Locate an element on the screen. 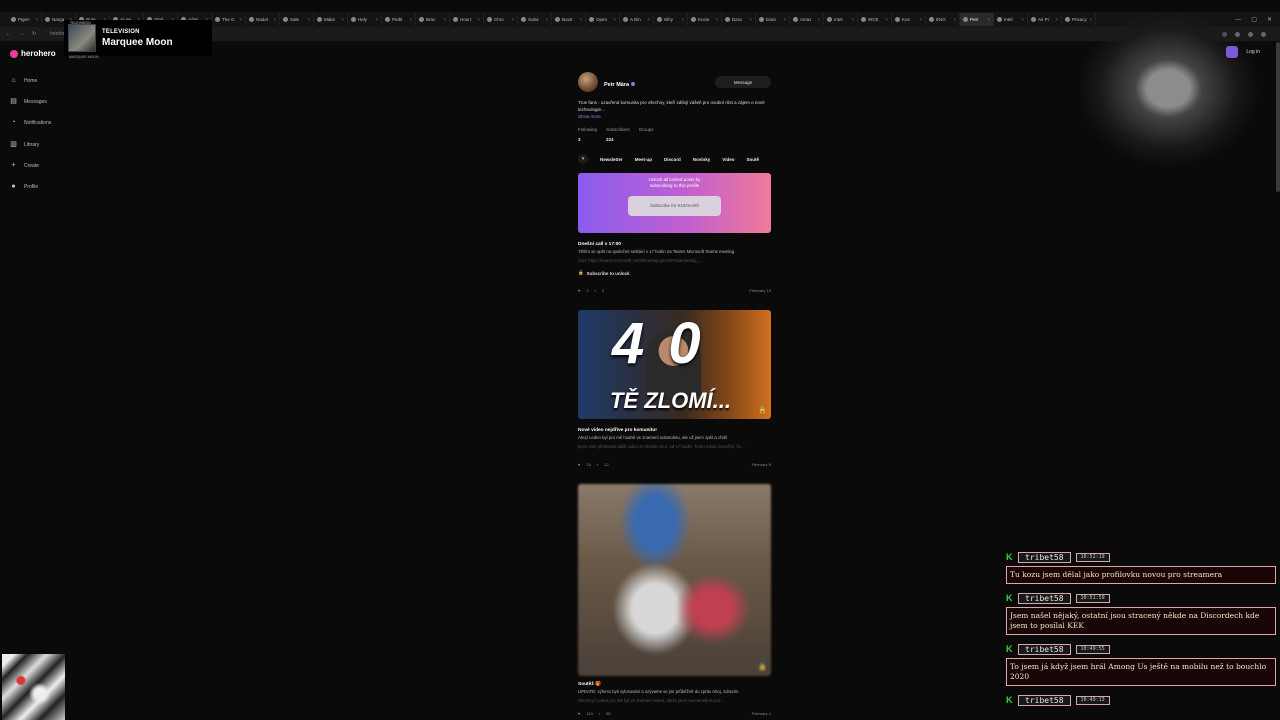 The width and height of the screenshot is (1280, 720). stat-subscribers: Subscribers 224 is located at coordinates (618, 134).